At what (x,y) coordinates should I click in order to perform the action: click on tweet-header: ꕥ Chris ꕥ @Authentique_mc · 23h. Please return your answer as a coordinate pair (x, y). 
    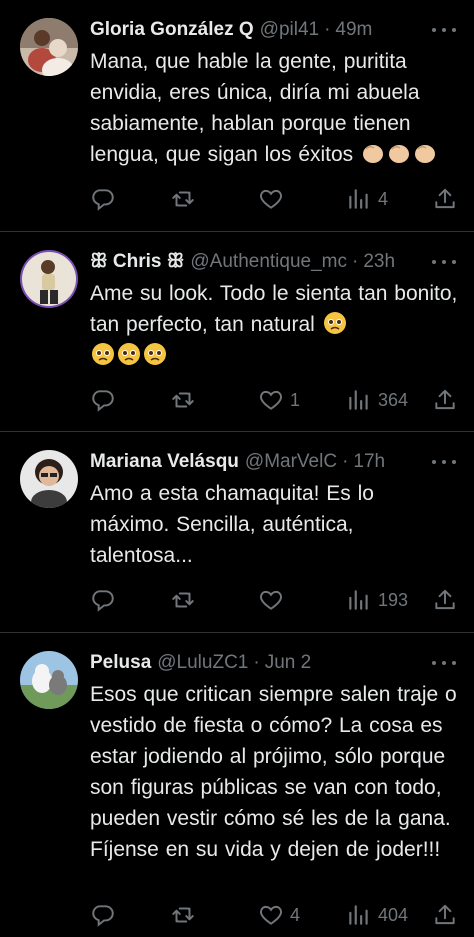
    Looking at the image, I should click on (274, 262).